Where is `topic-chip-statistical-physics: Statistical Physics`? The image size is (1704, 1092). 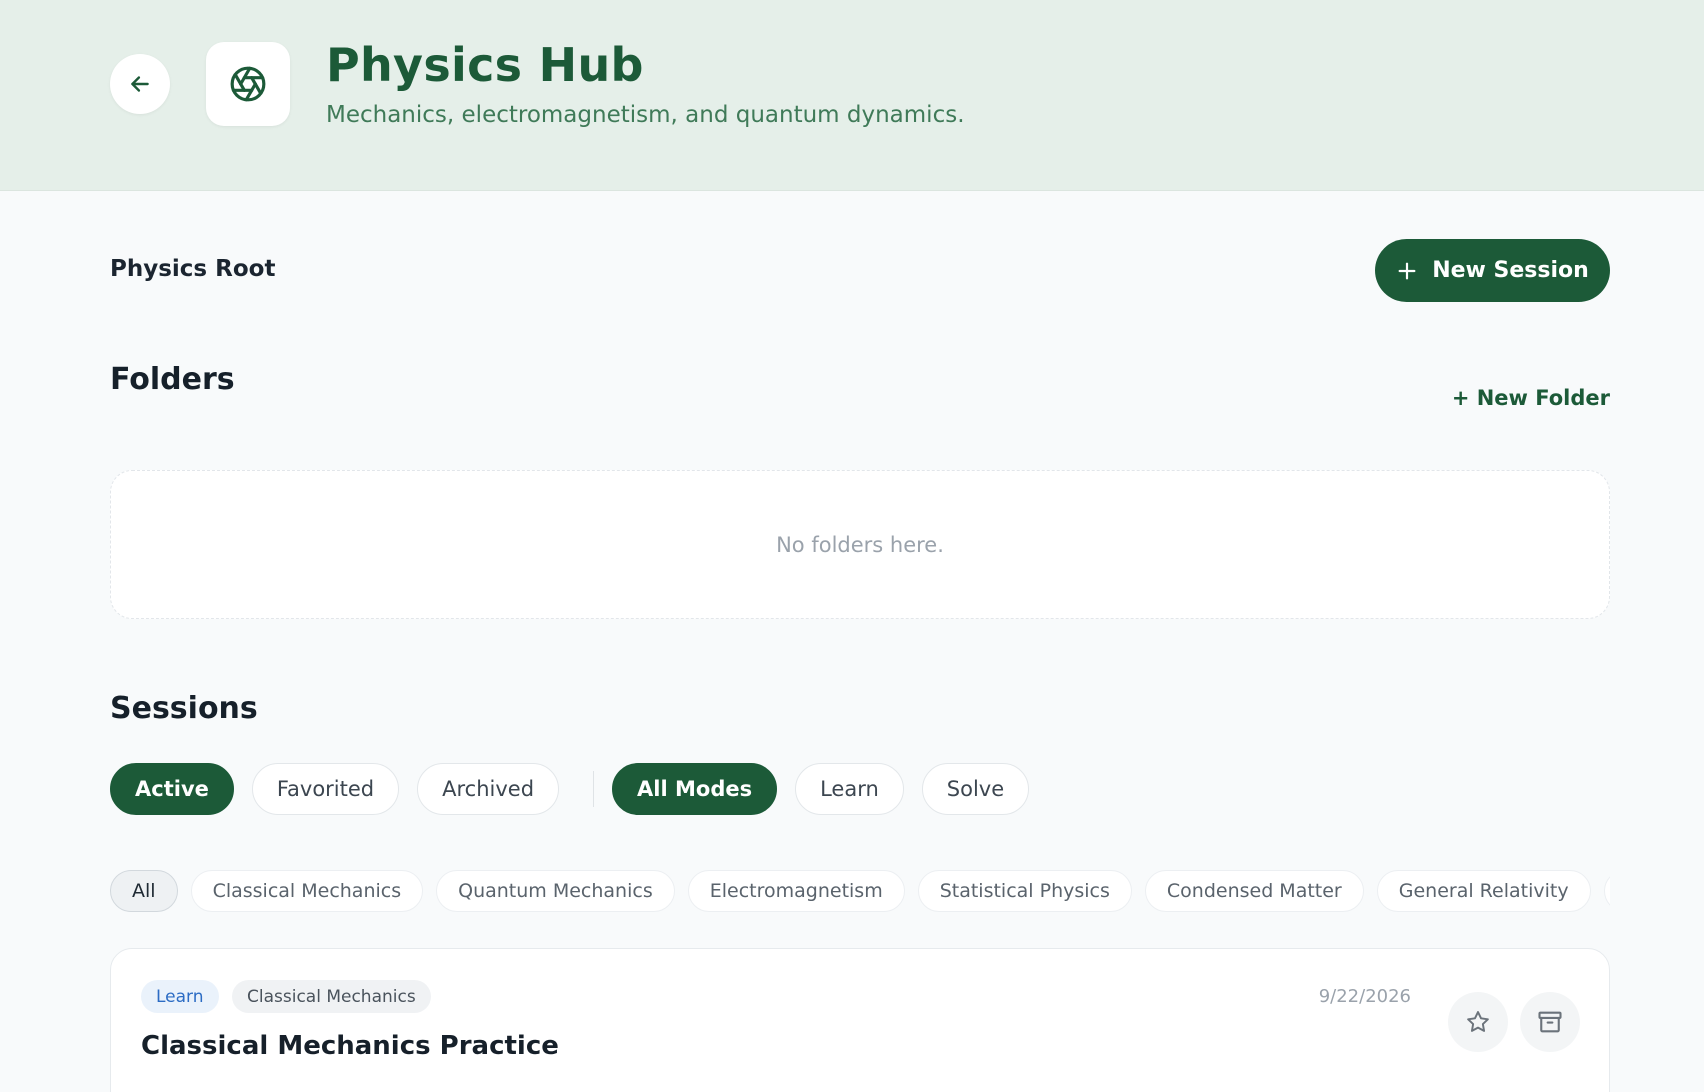 topic-chip-statistical-physics: Statistical Physics is located at coordinates (1024, 891).